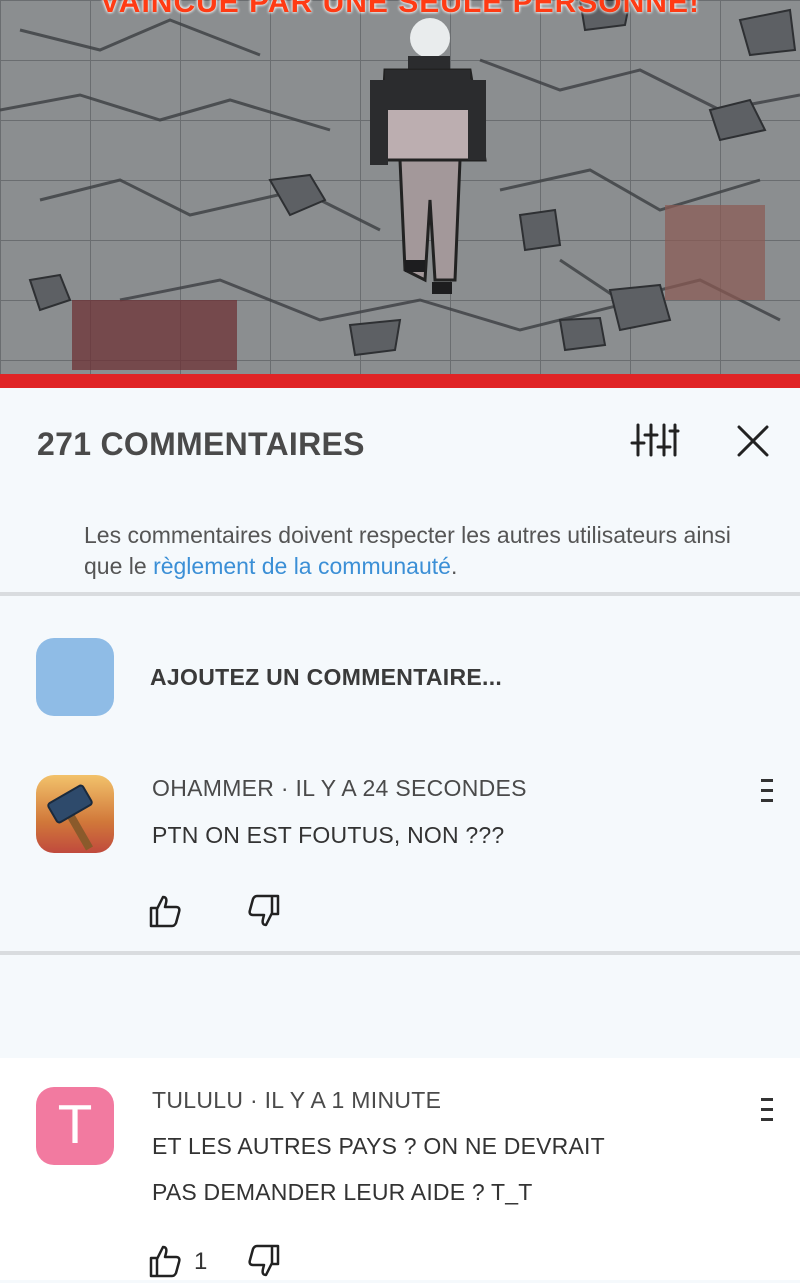 The width and height of the screenshot is (800, 1283). What do you see at coordinates (339, 788) in the screenshot?
I see `comment-meta: OHAMMER · IL Y A 24 SECONDES` at bounding box center [339, 788].